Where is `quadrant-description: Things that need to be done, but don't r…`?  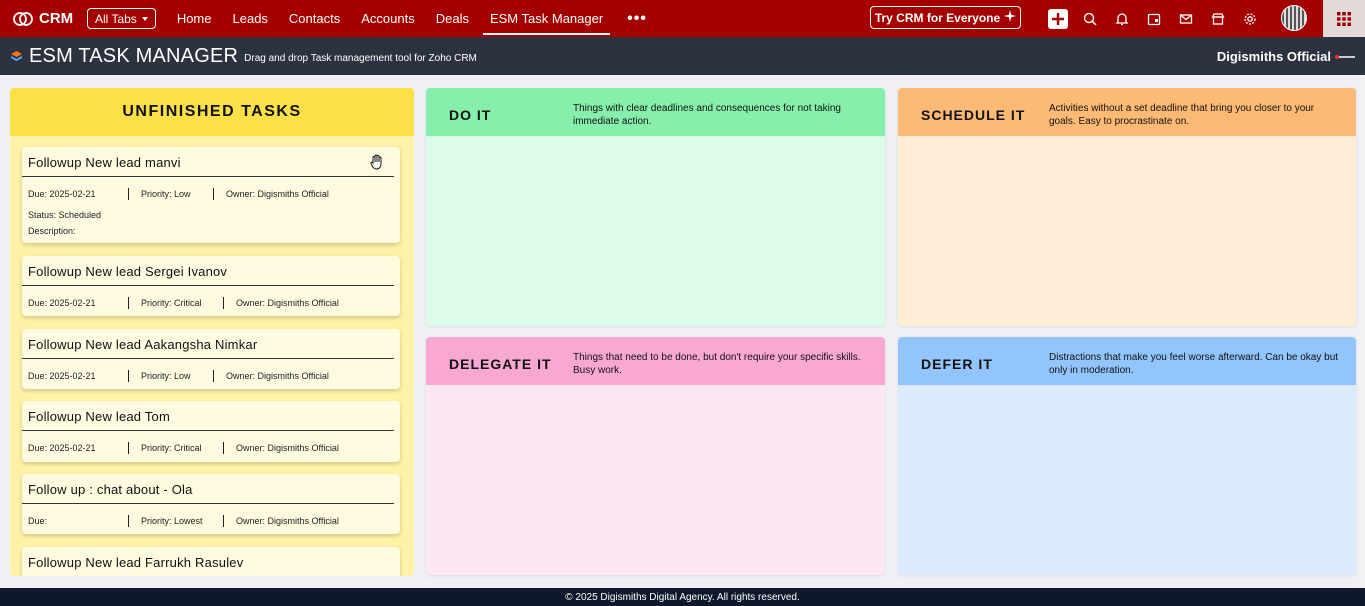
quadrant-description: Things that need to be done, but don't r… is located at coordinates (717, 364).